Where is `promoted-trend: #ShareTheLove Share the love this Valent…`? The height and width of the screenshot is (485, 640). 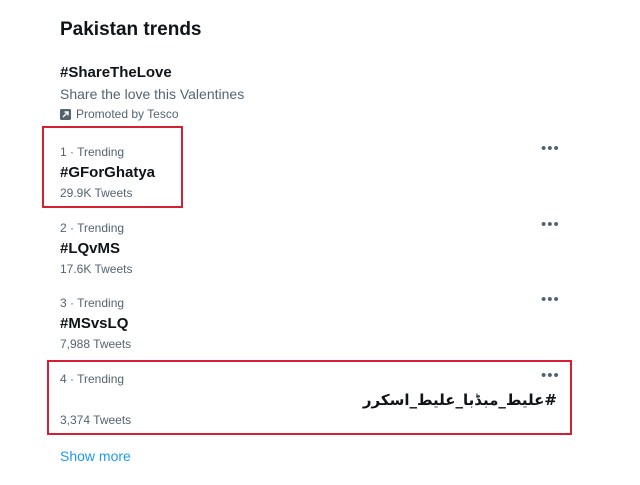
promoted-trend: #ShareTheLove Share the love this Valent… is located at coordinates (152, 92).